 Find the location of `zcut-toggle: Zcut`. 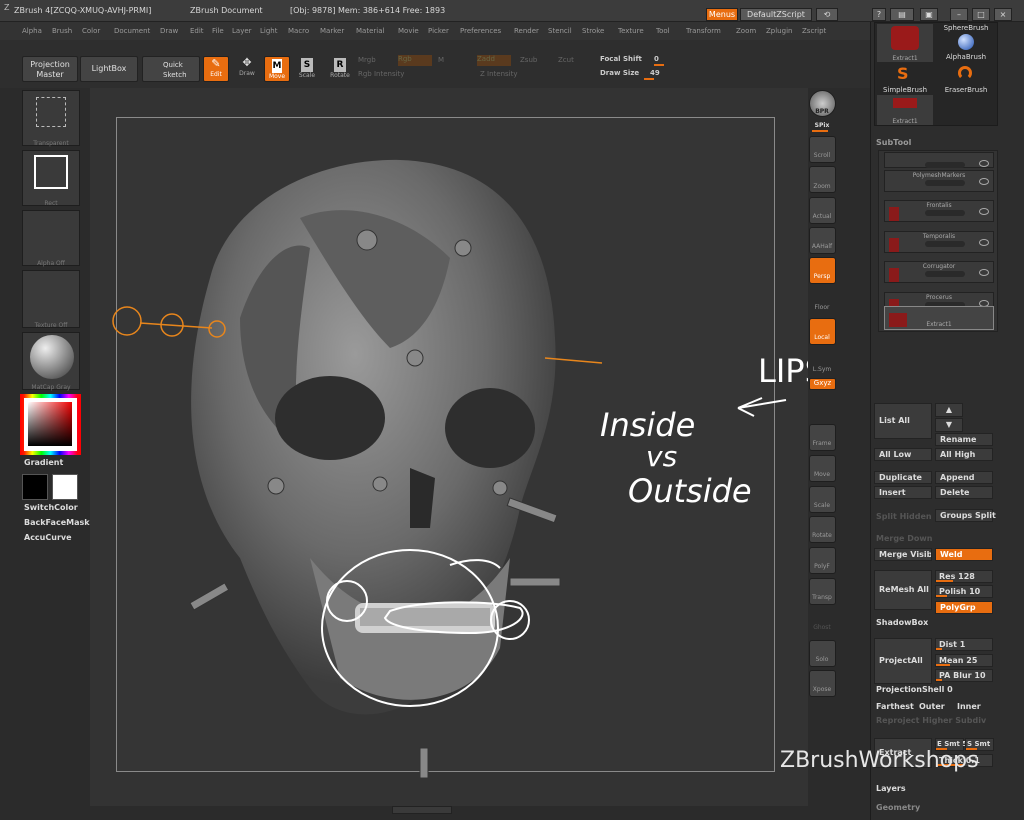

zcut-toggle: Zcut is located at coordinates (566, 60).